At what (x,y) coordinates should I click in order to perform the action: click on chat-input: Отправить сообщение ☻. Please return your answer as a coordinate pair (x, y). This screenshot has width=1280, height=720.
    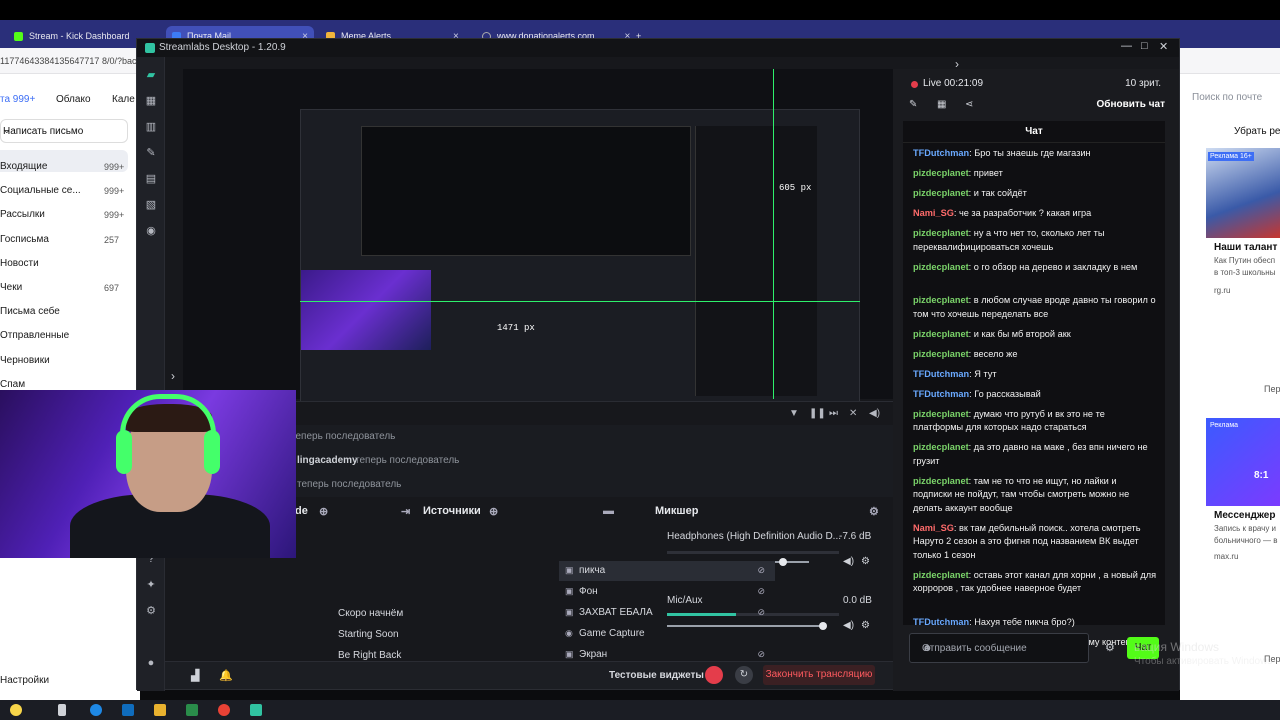
    Looking at the image, I should click on (999, 648).